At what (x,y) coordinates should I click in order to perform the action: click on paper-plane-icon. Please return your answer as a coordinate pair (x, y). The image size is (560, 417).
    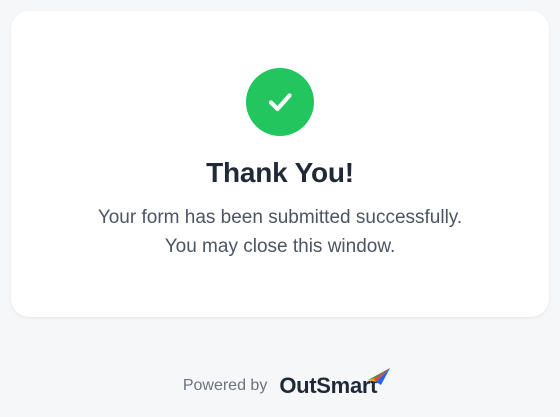
    Looking at the image, I should click on (379, 376).